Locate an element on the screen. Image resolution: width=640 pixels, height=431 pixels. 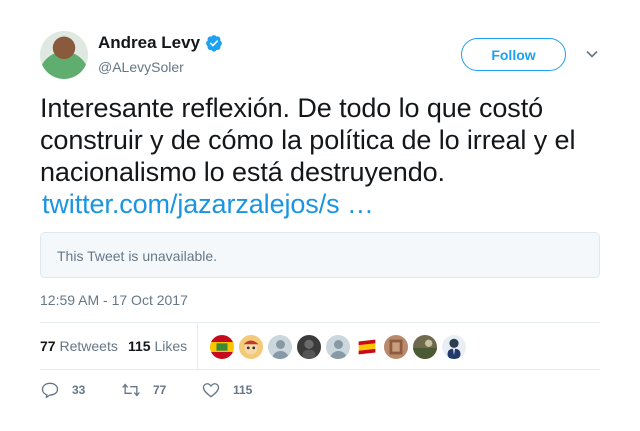
liker-avatar-flag is located at coordinates (222, 347).